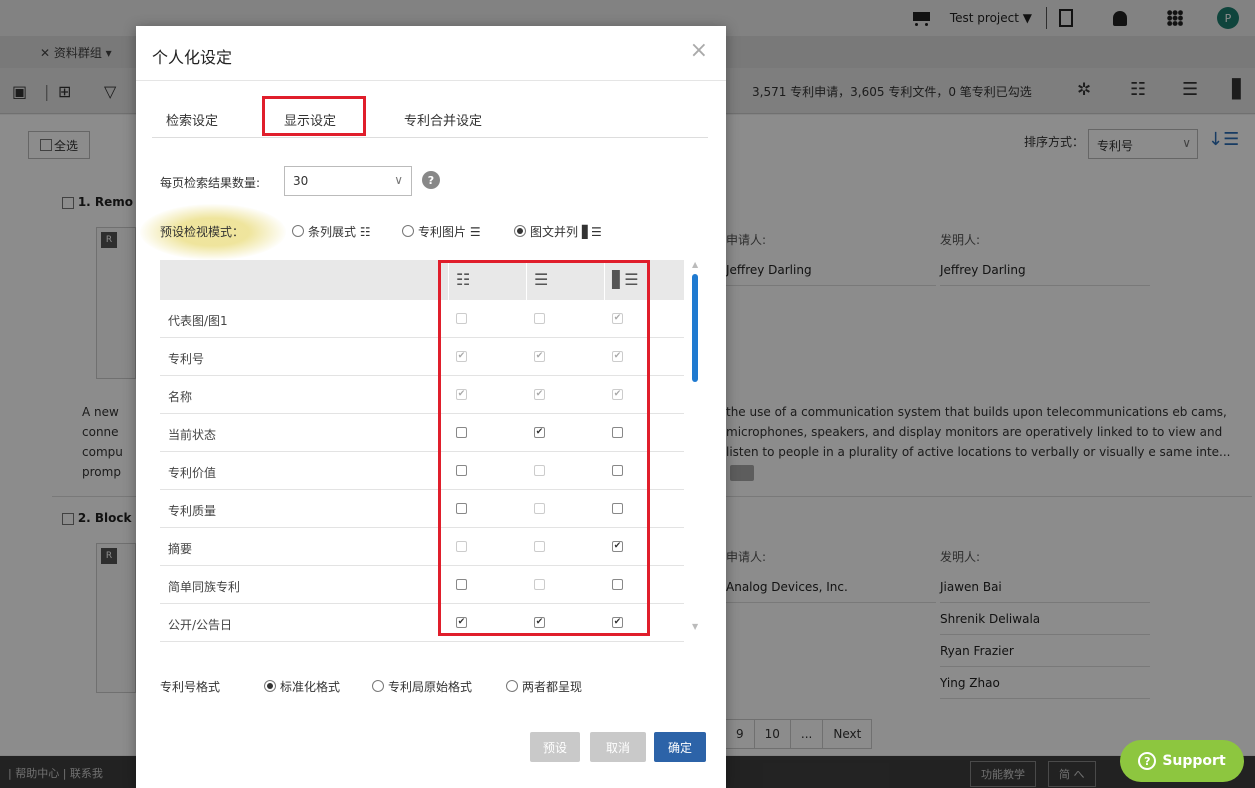 Image resolution: width=1255 pixels, height=788 pixels. I want to click on tab-merge-settings: 专利合并设定, so click(443, 119).